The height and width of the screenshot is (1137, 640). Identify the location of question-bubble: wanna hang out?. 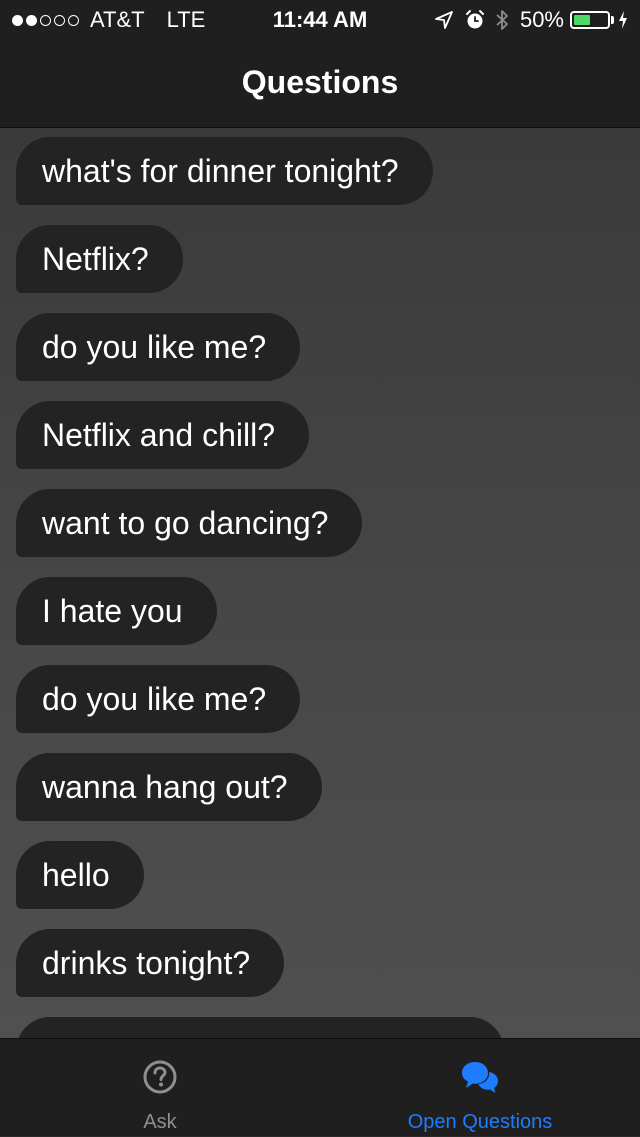
(169, 787).